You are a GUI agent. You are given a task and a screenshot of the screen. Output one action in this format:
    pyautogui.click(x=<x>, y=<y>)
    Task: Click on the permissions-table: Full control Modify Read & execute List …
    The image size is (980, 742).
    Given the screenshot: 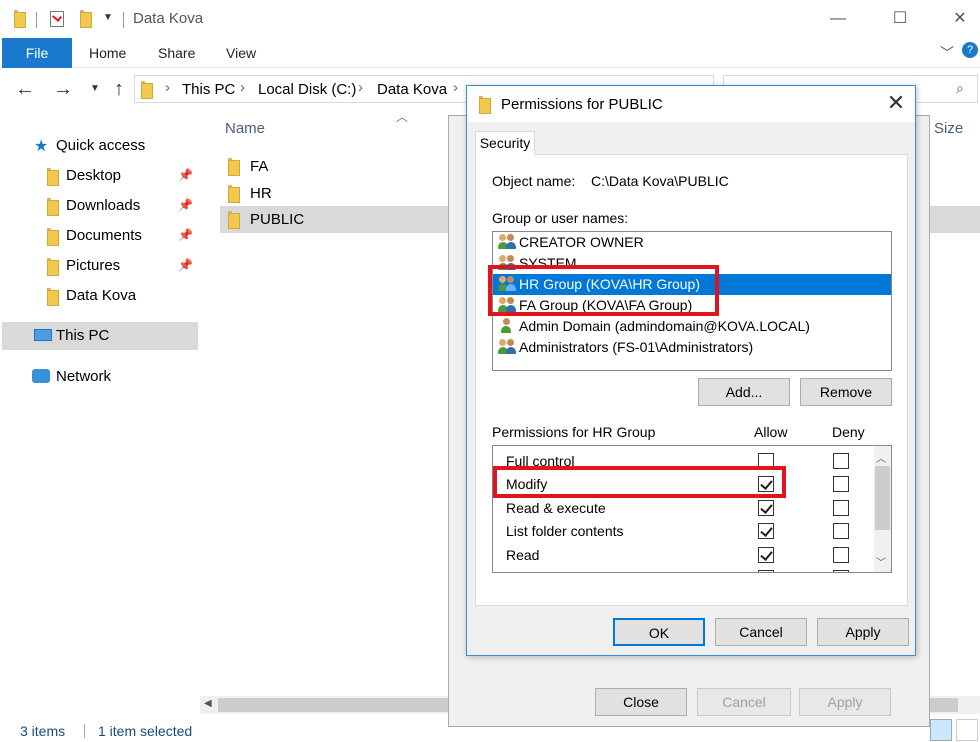 What is the action you would take?
    pyautogui.click(x=692, y=509)
    